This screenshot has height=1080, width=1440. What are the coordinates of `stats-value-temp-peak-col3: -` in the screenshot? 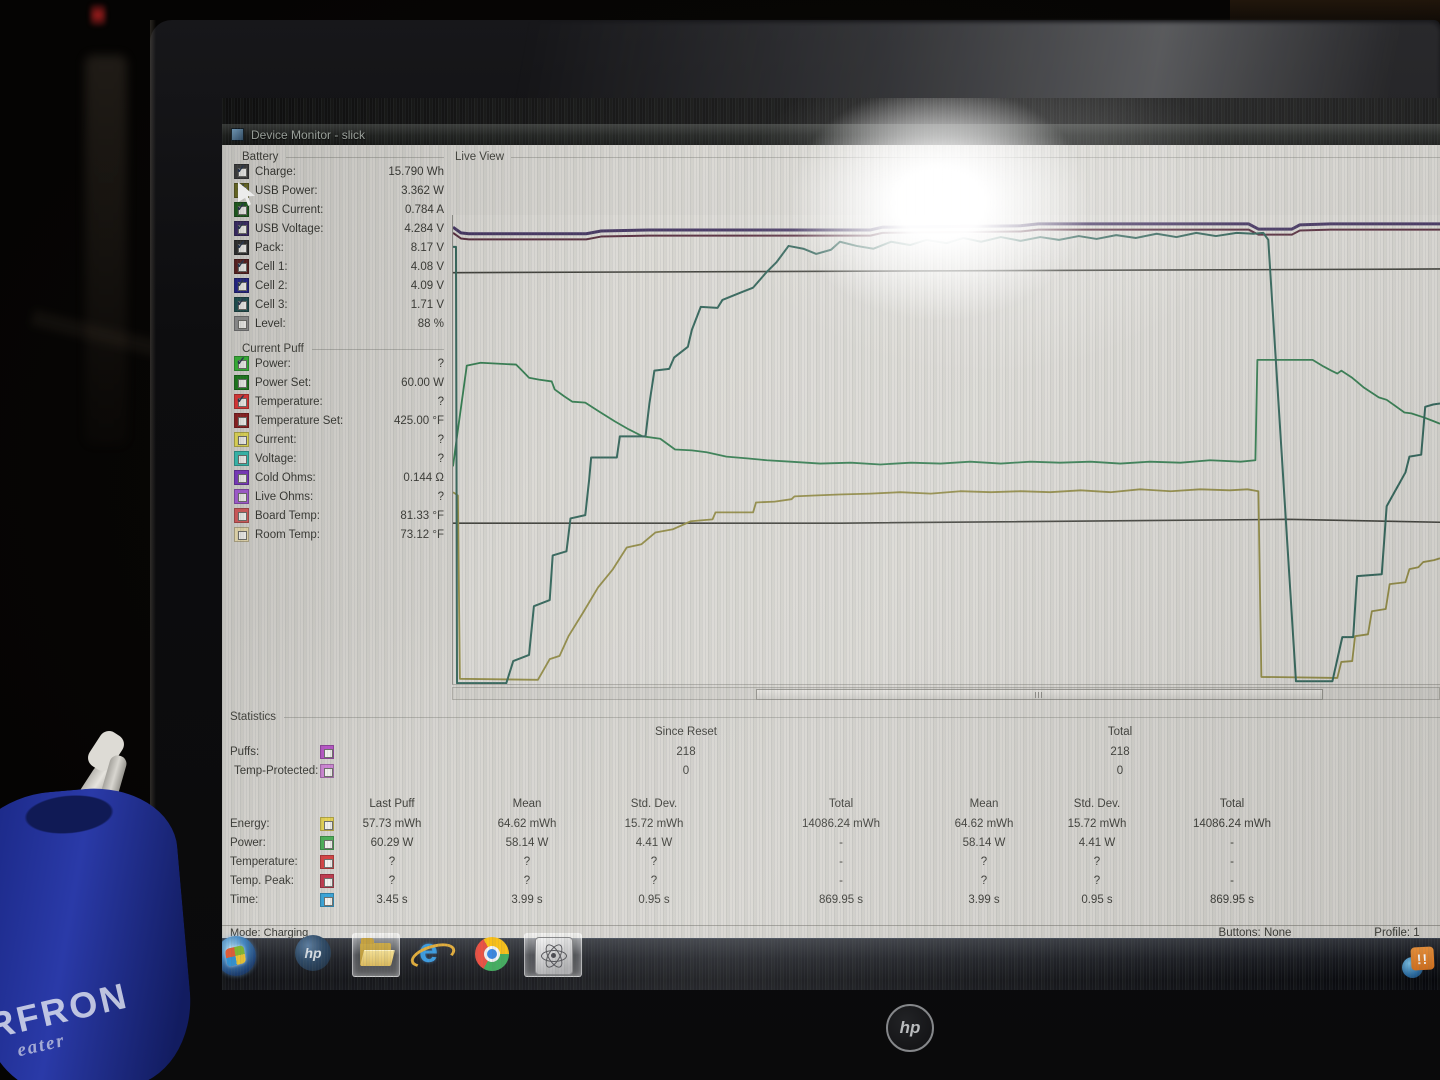 It's located at (841, 881).